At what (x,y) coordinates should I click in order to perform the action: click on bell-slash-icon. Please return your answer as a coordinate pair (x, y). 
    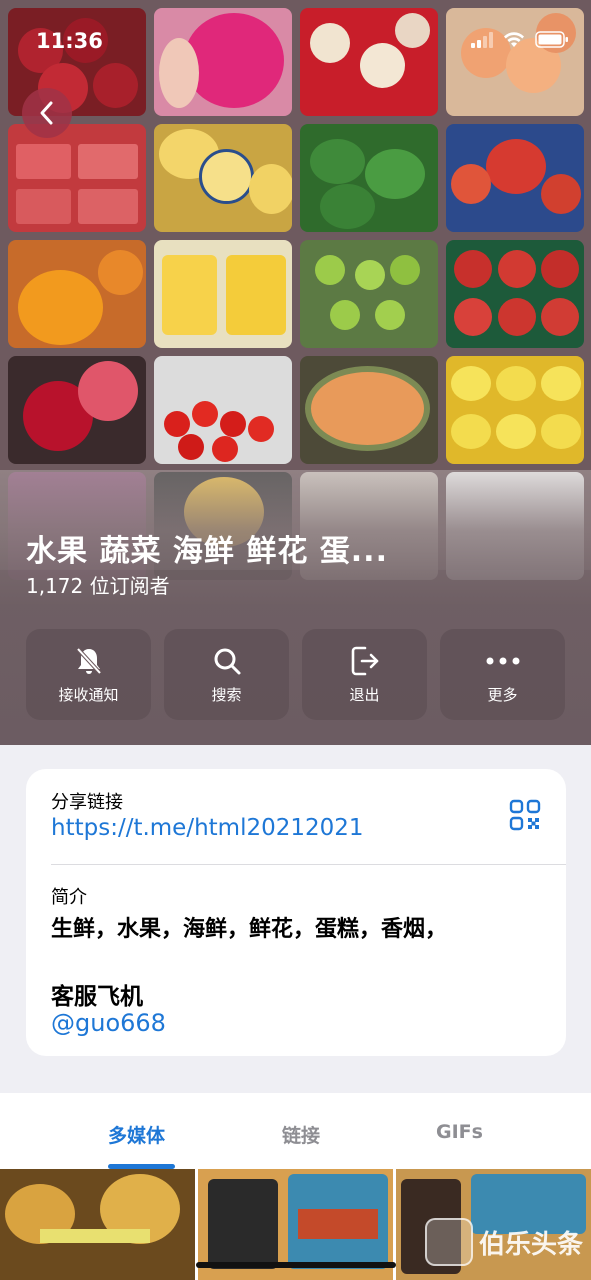
    Looking at the image, I should click on (88, 661).